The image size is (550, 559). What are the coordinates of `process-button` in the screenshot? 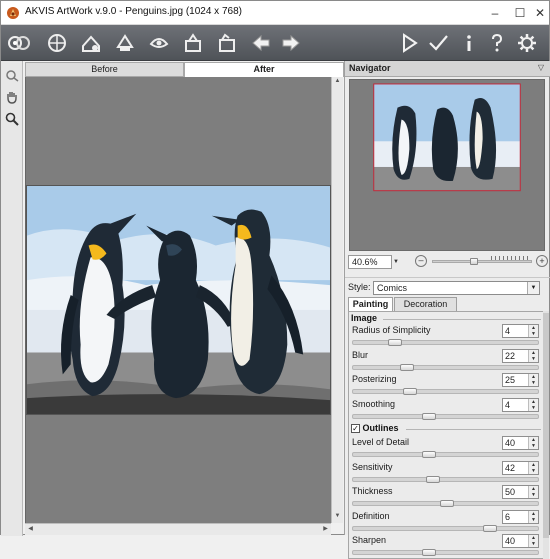 It's located at (57, 43).